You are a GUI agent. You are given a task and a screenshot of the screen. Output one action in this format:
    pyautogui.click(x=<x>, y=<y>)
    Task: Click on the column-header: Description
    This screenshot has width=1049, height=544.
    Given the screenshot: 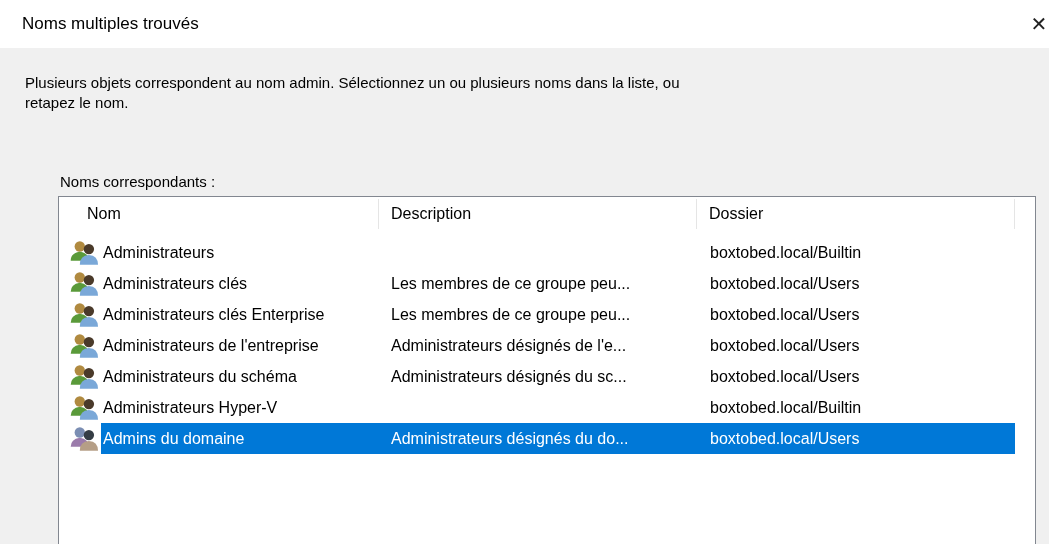 What is the action you would take?
    pyautogui.click(x=538, y=214)
    